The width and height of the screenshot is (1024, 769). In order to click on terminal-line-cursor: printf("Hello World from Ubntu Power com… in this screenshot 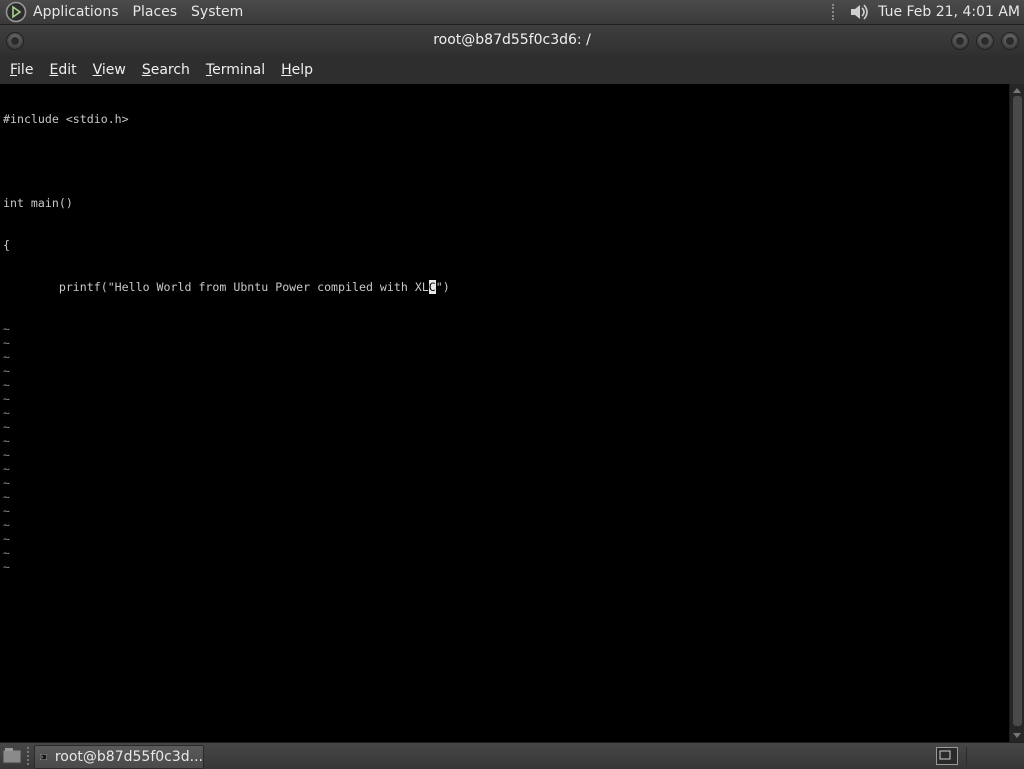, I will do `click(226, 287)`.